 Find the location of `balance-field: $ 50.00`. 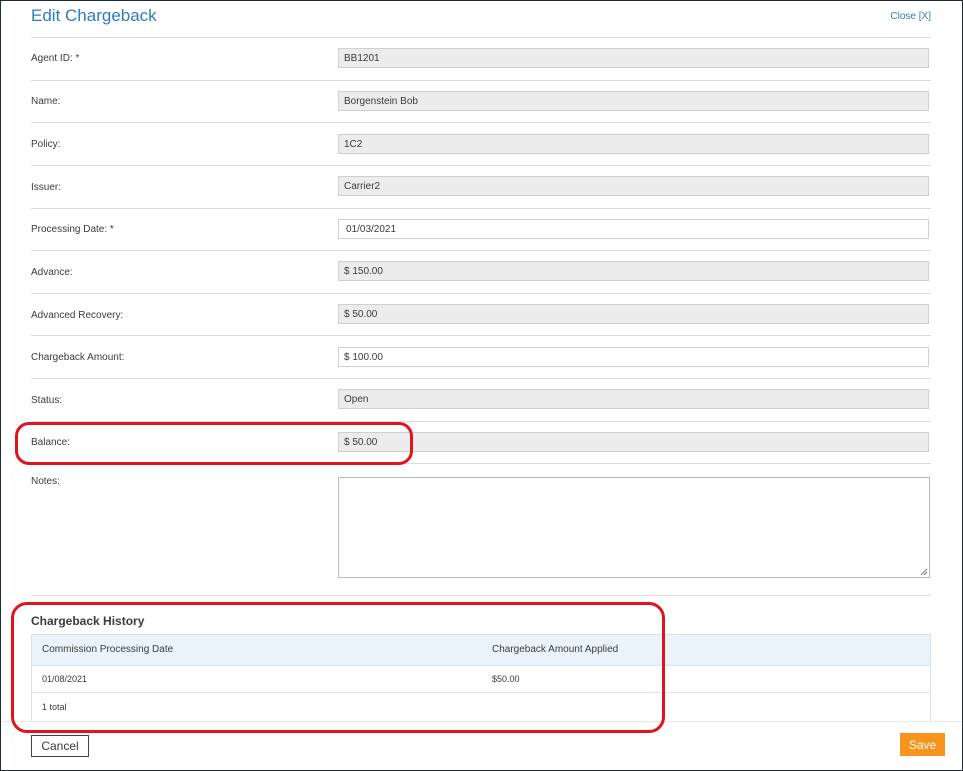

balance-field: $ 50.00 is located at coordinates (633, 442).